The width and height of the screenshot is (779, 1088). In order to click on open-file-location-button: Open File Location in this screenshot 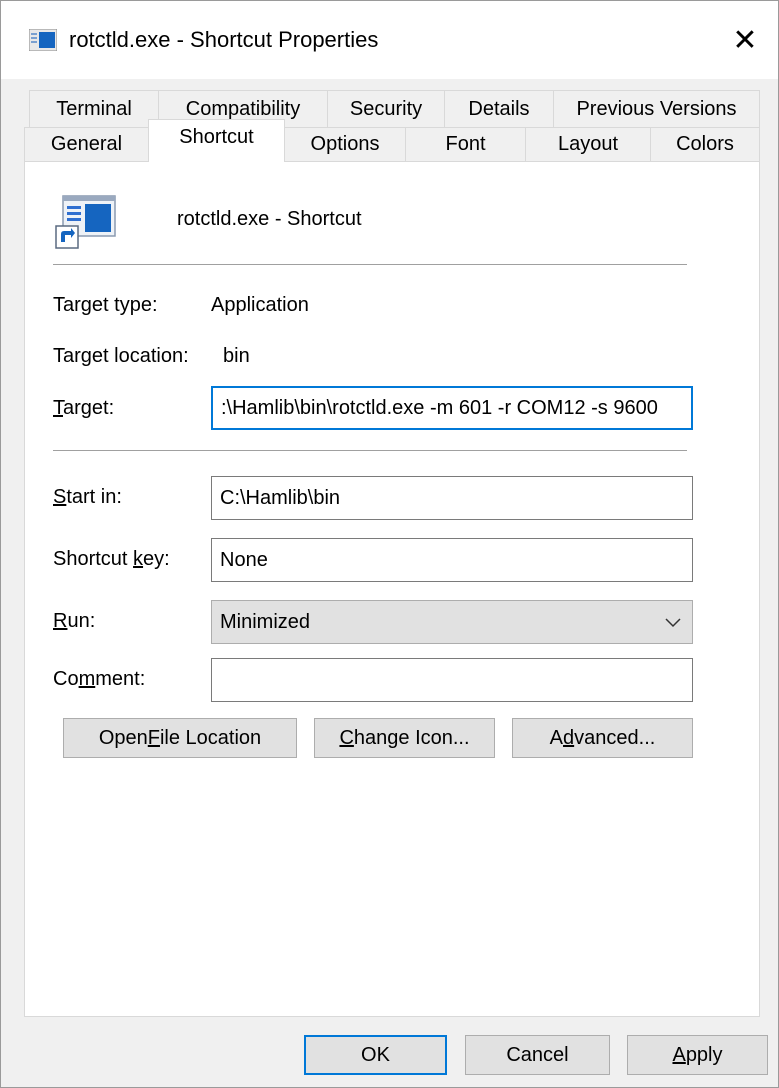, I will do `click(180, 738)`.